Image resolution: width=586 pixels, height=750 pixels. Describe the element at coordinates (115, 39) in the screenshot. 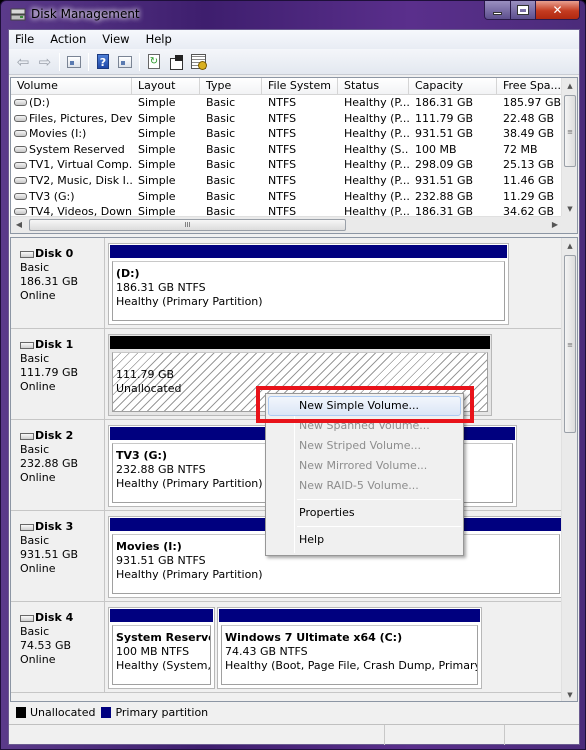

I see `menu-view: View` at that location.